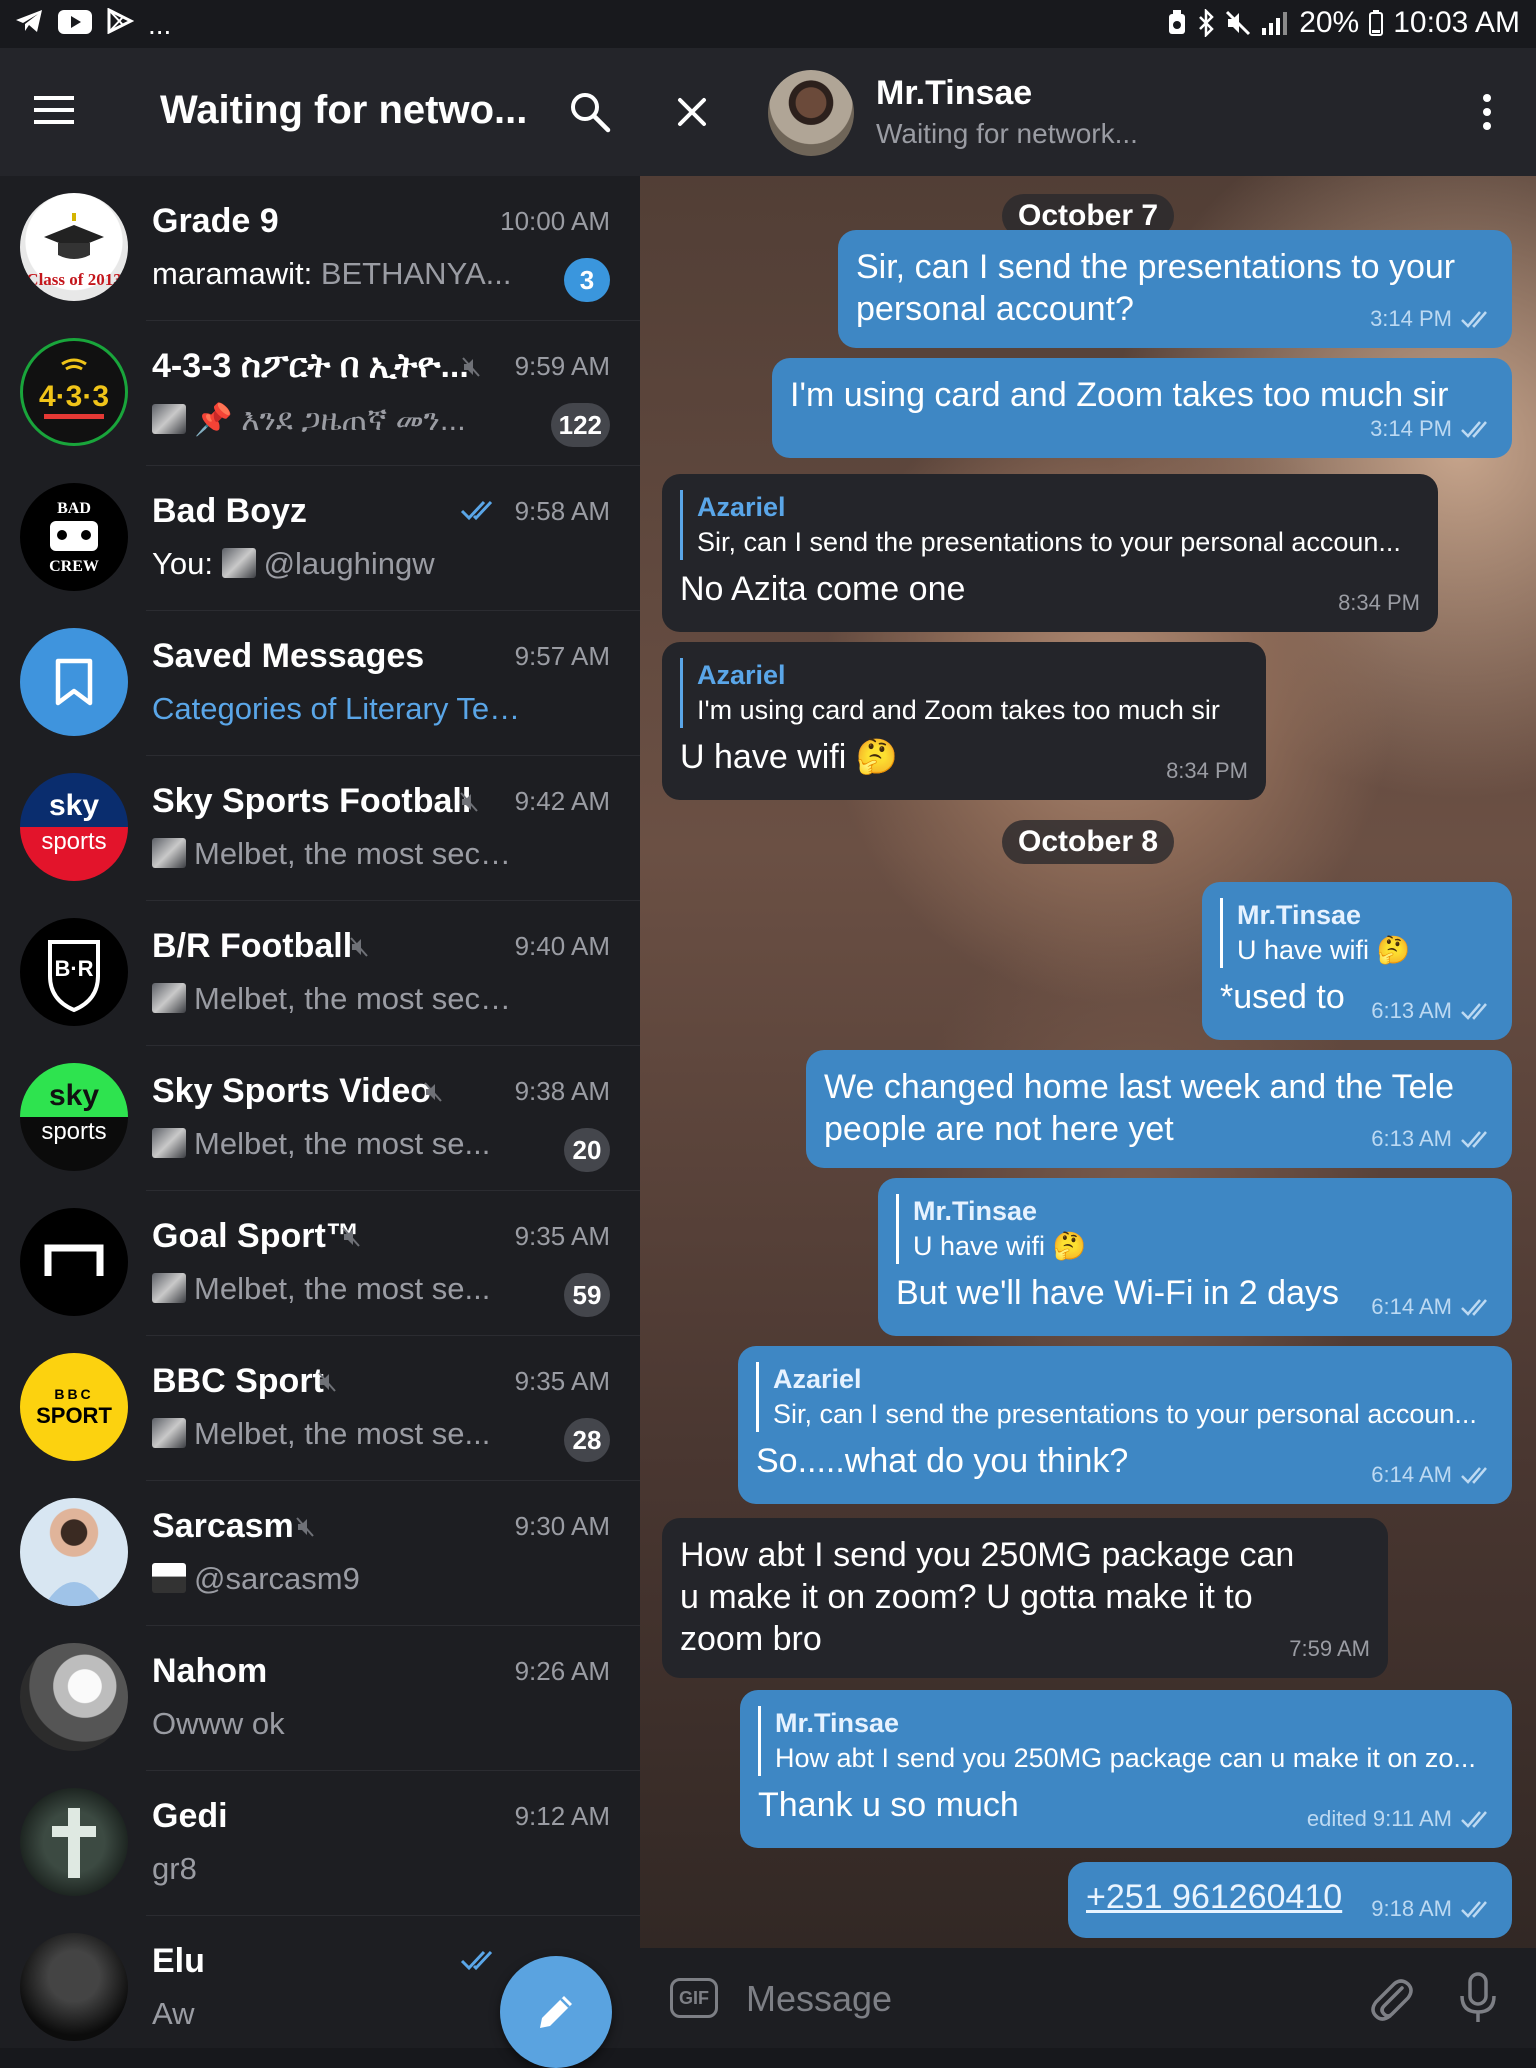  What do you see at coordinates (169, 1433) in the screenshot?
I see `media-thumbnail` at bounding box center [169, 1433].